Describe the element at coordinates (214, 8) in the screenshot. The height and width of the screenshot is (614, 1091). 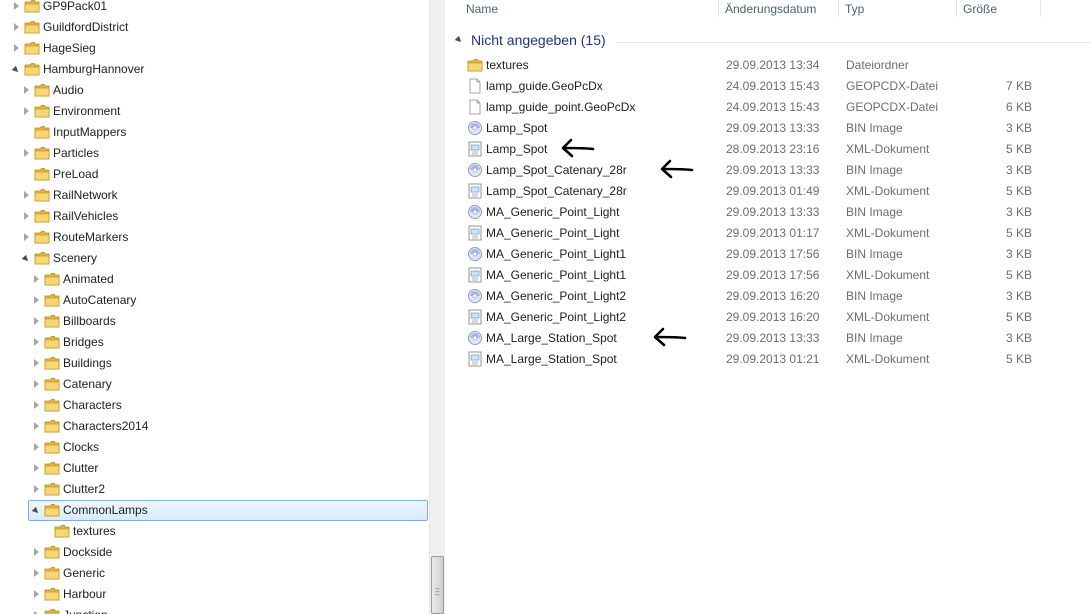
I see `tree-item-gp9pack01: GP9Pack01` at that location.